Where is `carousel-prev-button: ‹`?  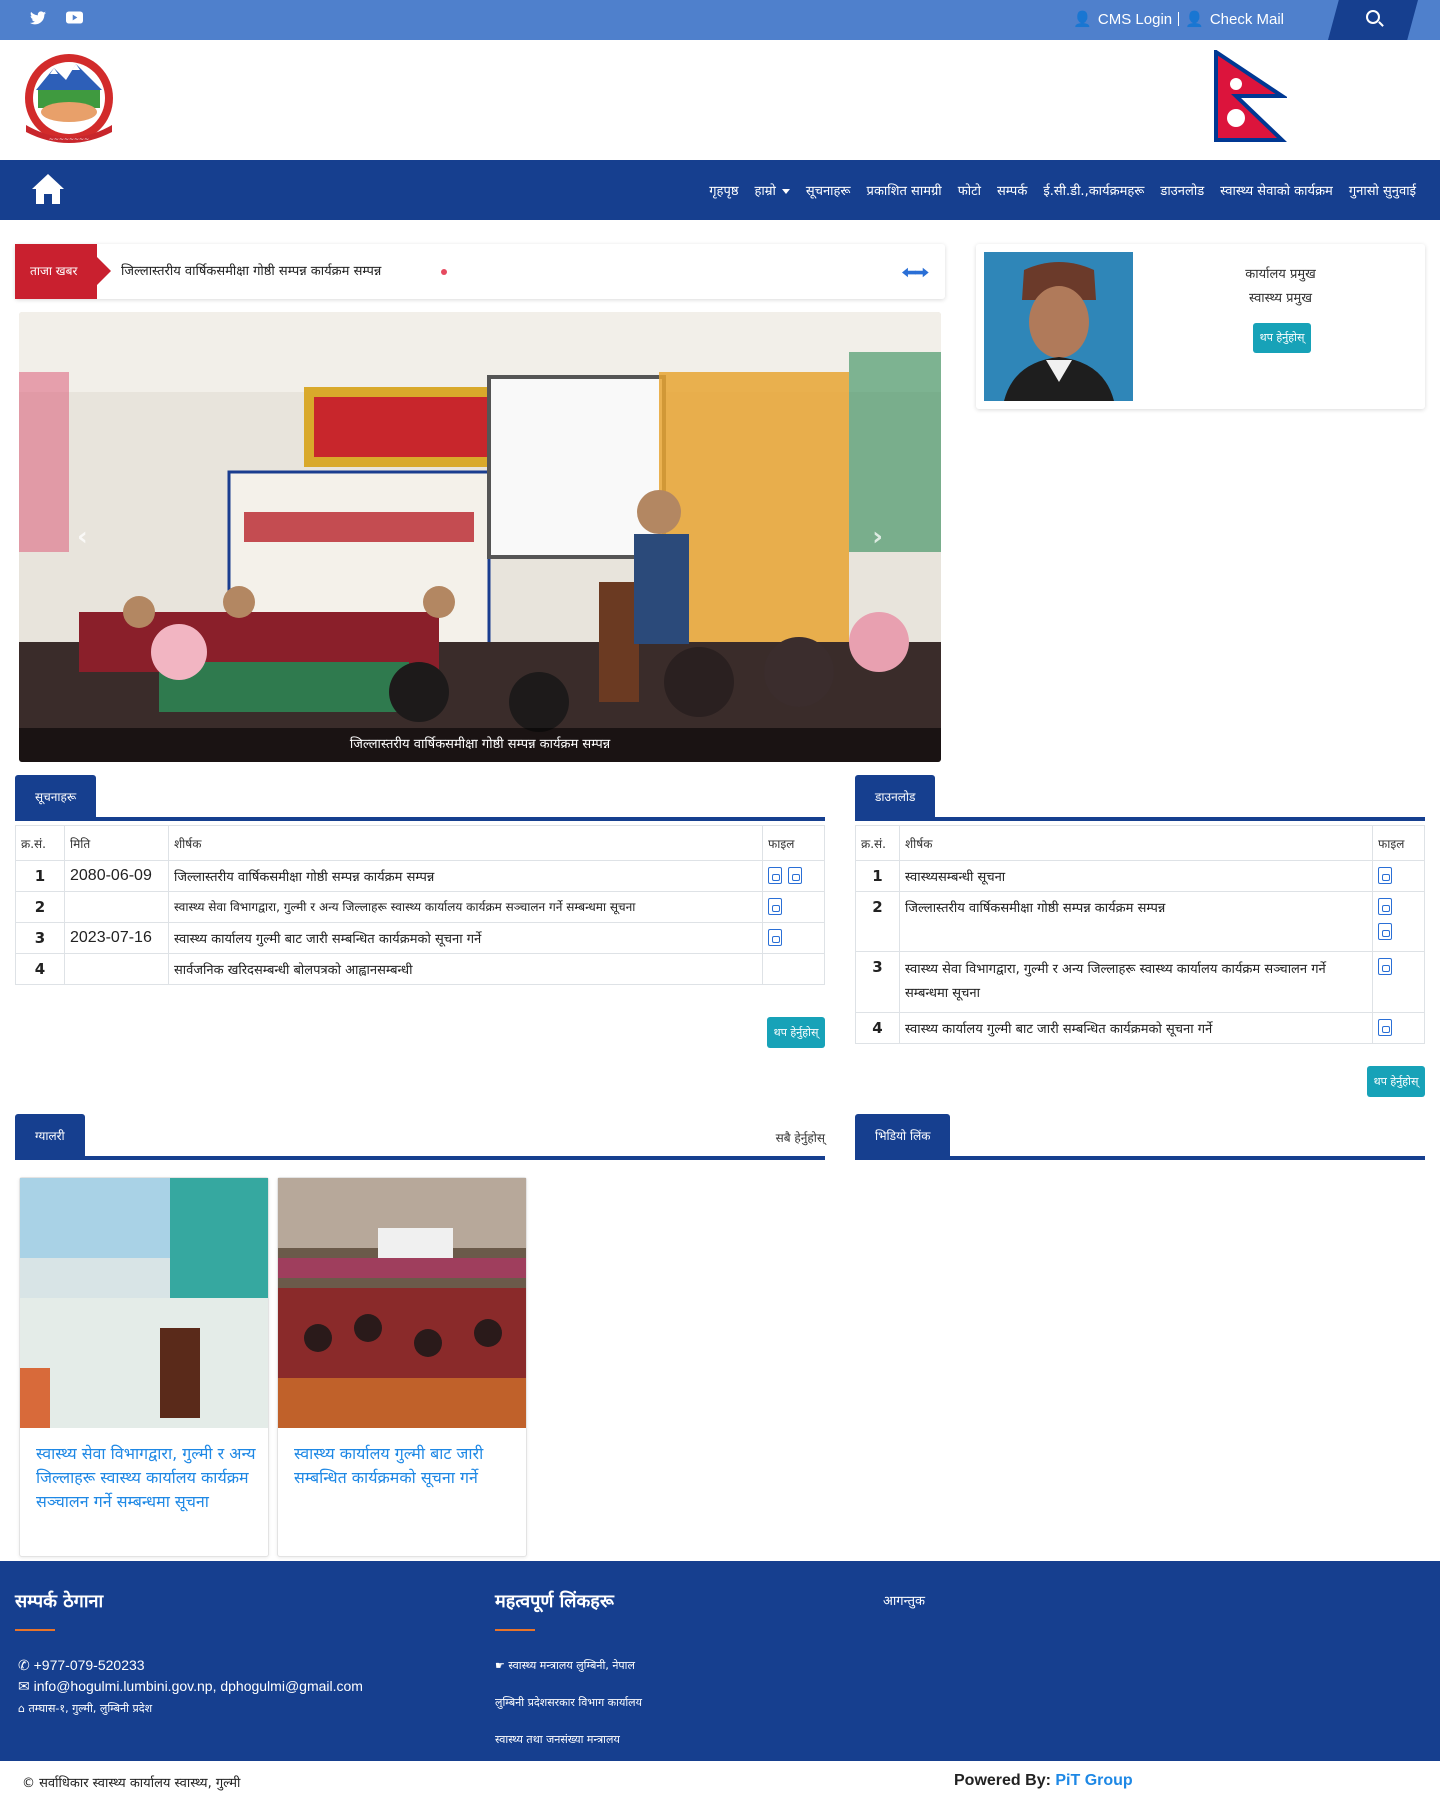
carousel-prev-button: ‹ is located at coordinates (82, 537).